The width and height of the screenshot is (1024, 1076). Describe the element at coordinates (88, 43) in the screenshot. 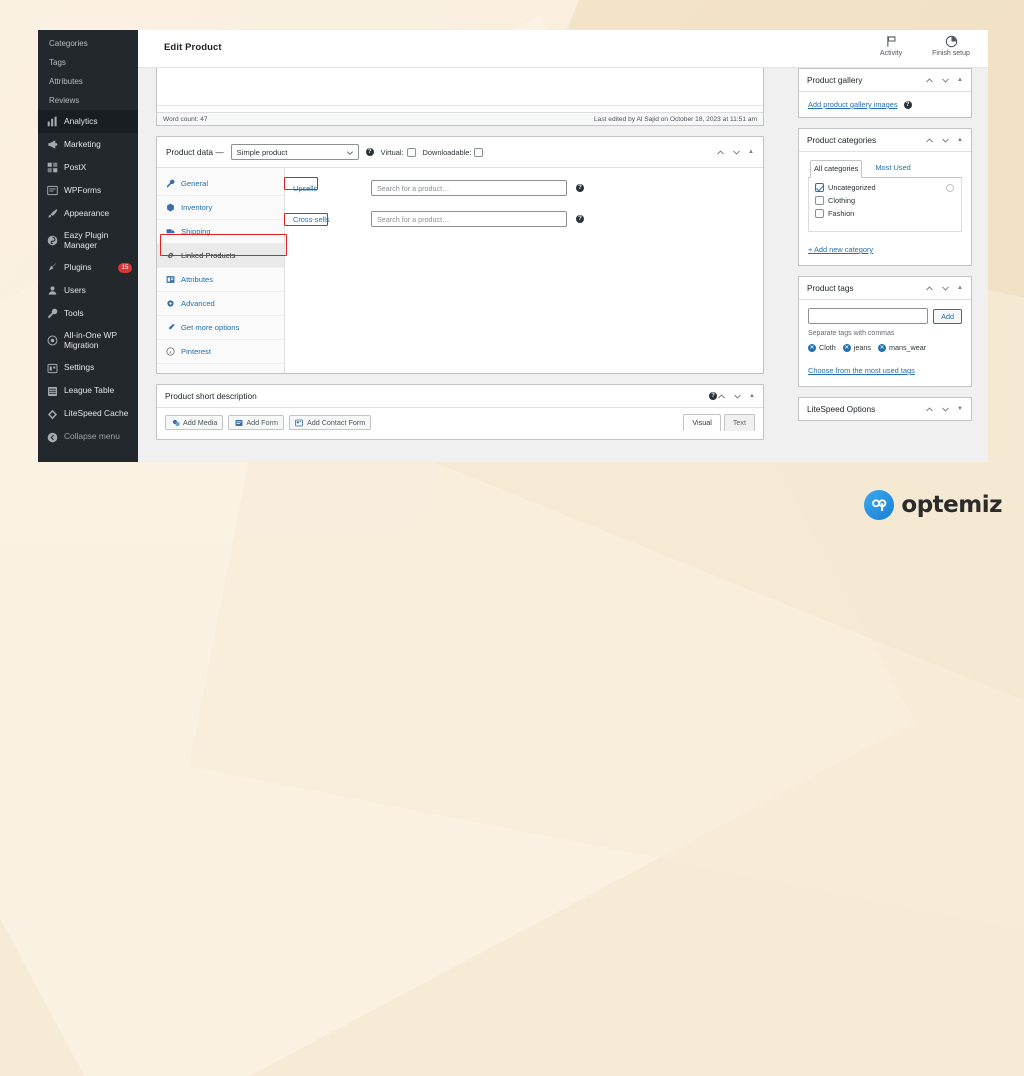

I see `sidebar-item-categories: Categories` at that location.